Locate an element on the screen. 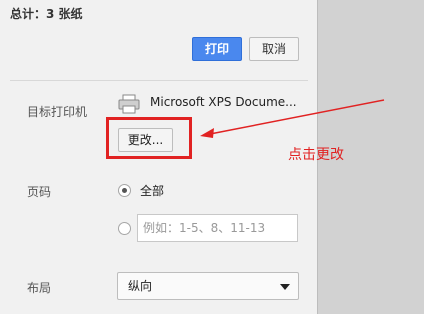 This screenshot has height=314, width=424. annotation-text: 点击更改 is located at coordinates (316, 155).